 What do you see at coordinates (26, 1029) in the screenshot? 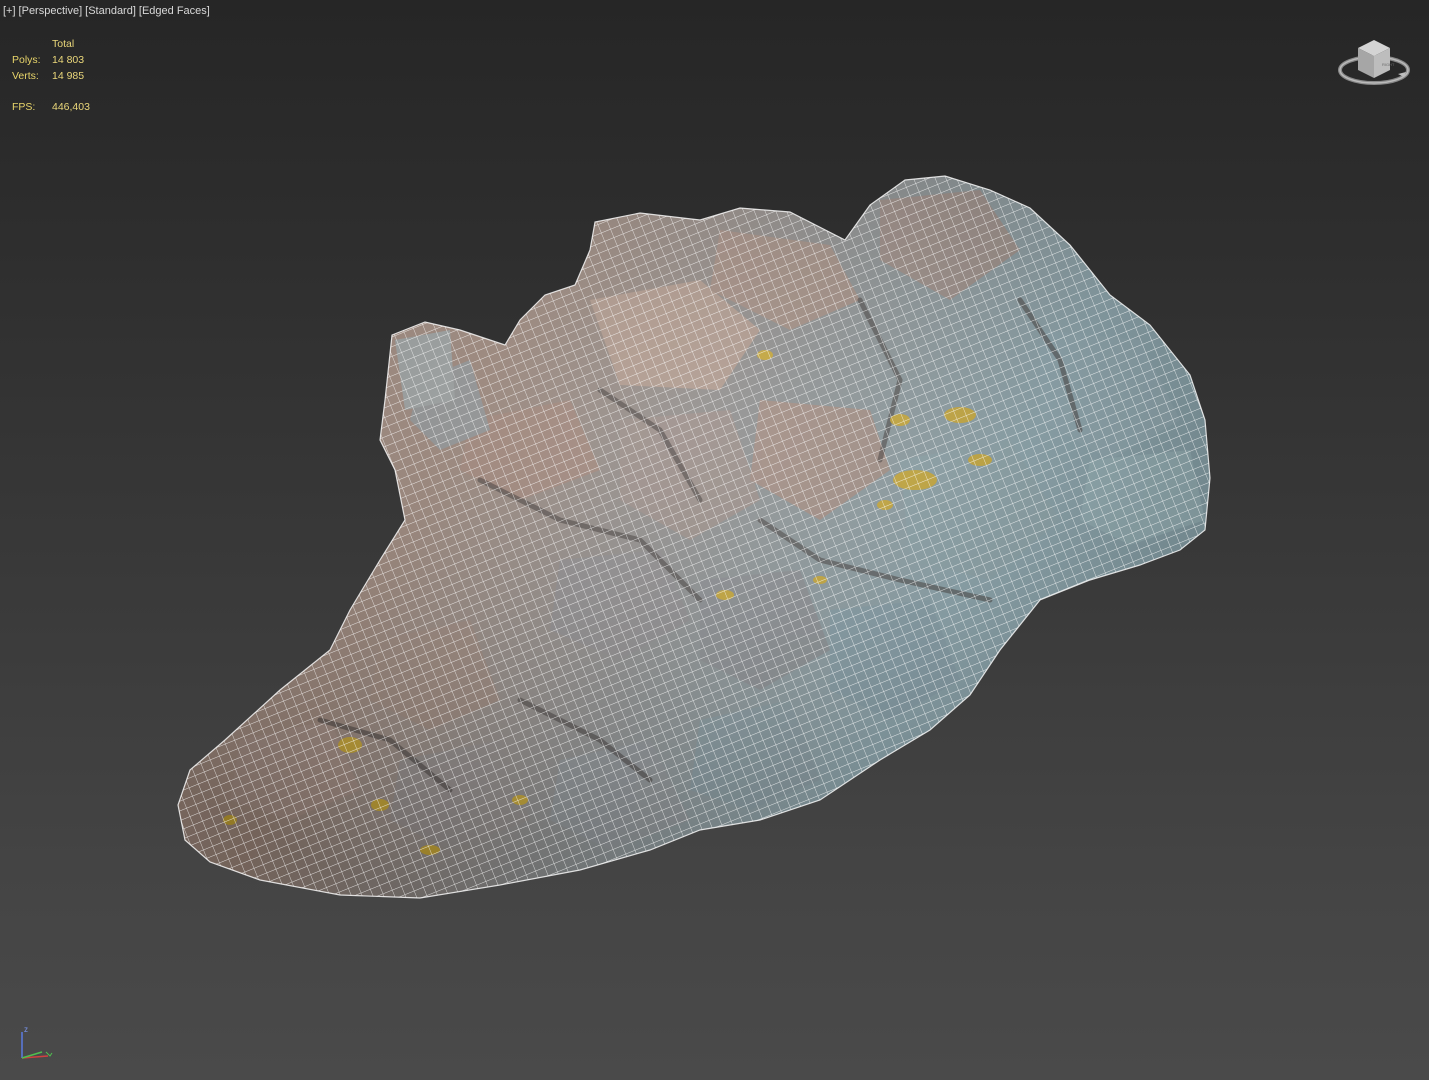
I see `z-axis-label: z` at bounding box center [26, 1029].